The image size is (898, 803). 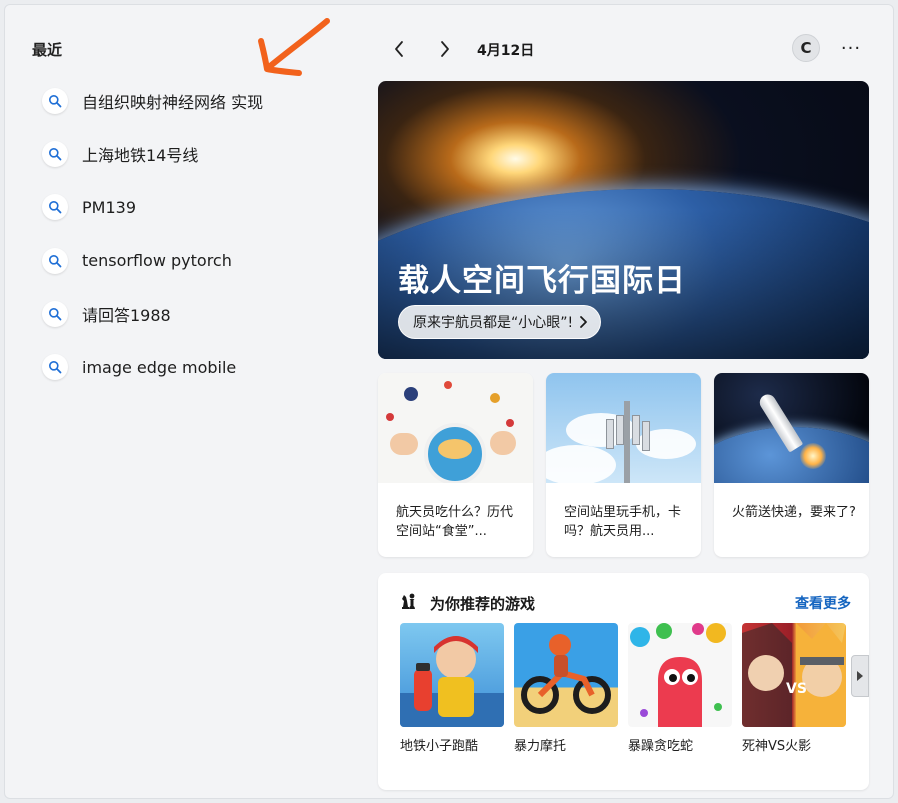 I want to click on hero-subtitle-button: 原来宇航员都是“小心眼”!, so click(x=500, y=322).